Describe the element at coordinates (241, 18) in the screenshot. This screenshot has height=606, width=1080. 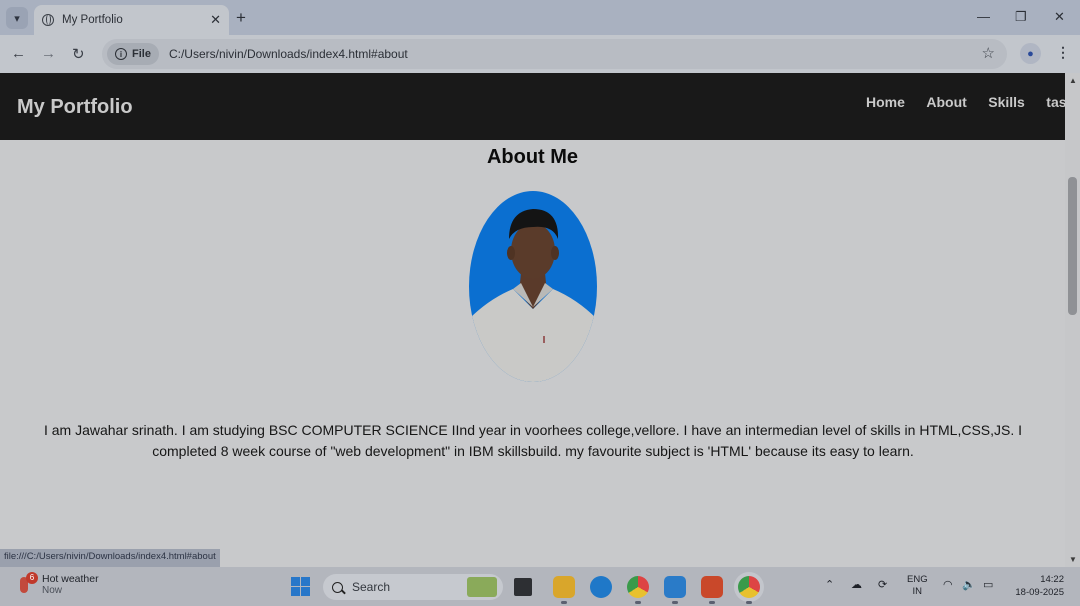
I see `new-tab-button: +` at that location.